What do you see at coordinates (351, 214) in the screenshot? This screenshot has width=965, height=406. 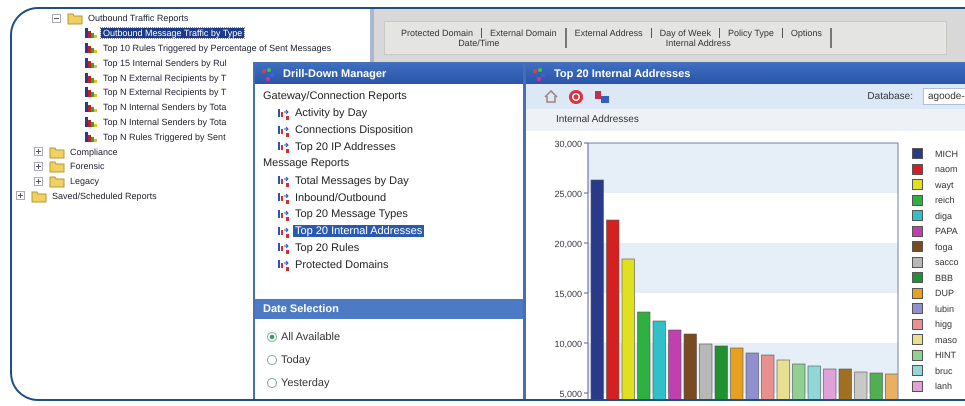 I see `report-item: Top 20 Message Types` at bounding box center [351, 214].